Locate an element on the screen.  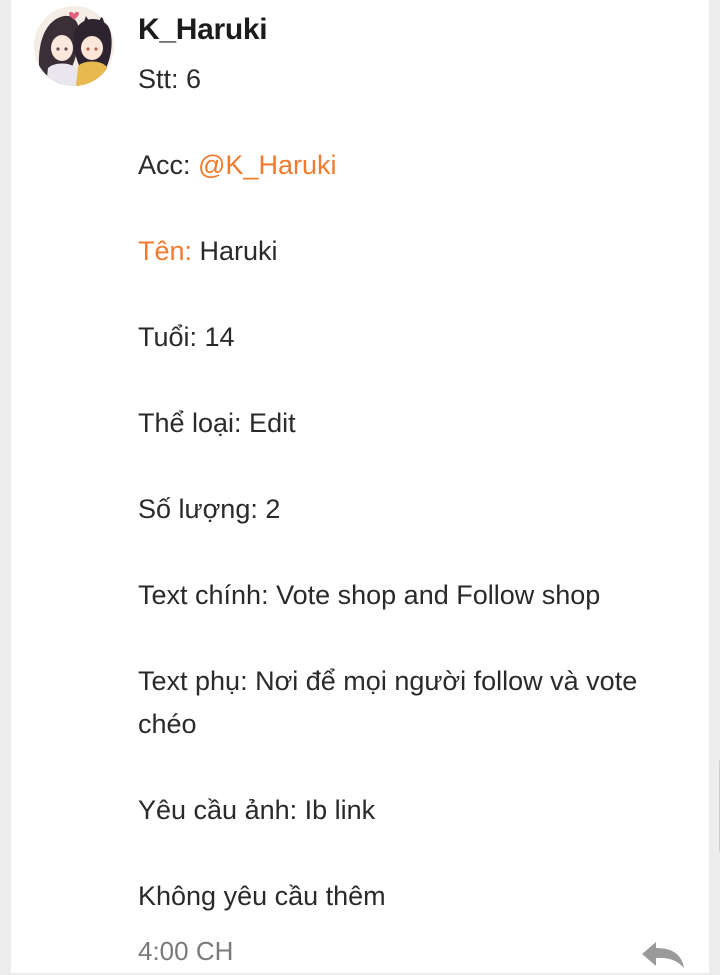
reply-icon is located at coordinates (663, 955).